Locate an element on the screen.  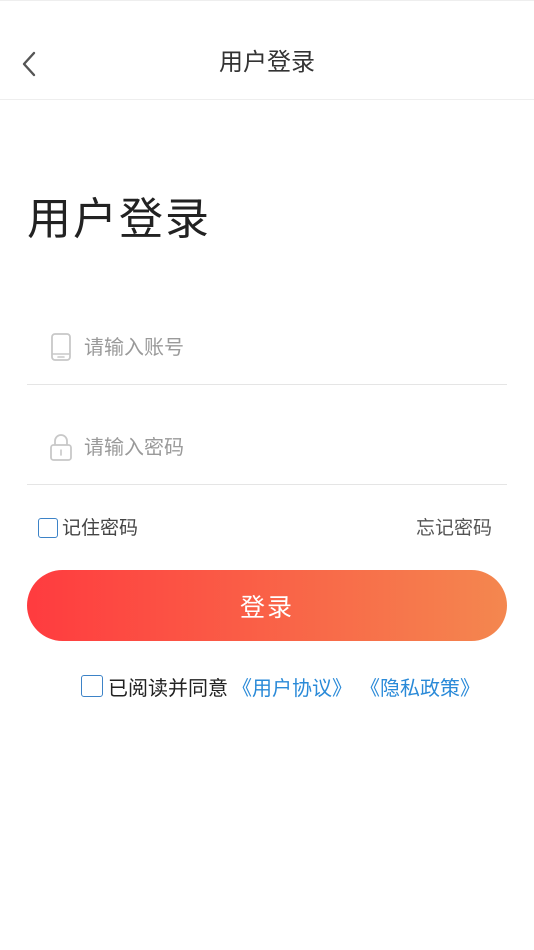
page-title: 用户登录 is located at coordinates (119, 219).